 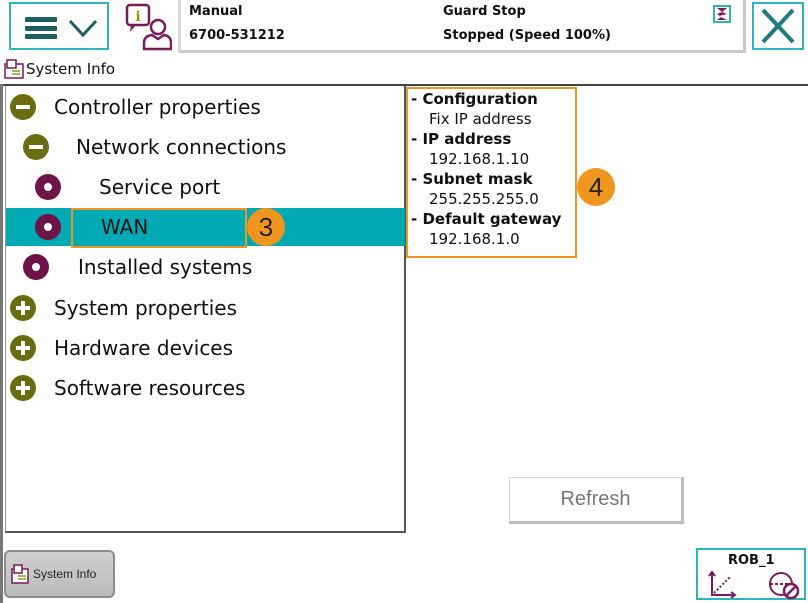 I want to click on chevron-down-icon, so click(x=83, y=28).